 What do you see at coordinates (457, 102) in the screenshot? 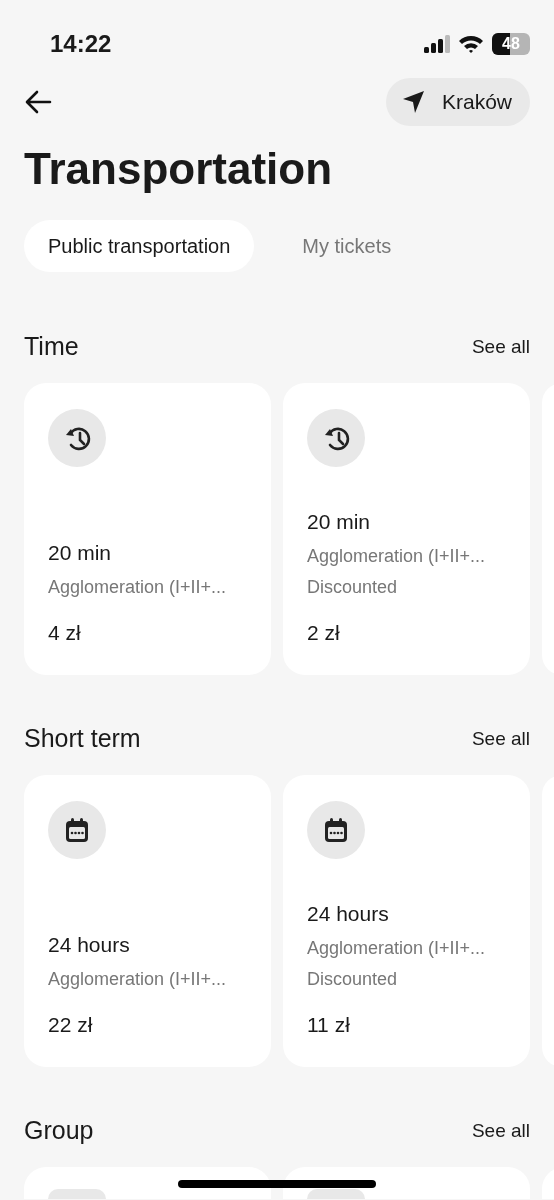
I see `location-button: Kraków` at bounding box center [457, 102].